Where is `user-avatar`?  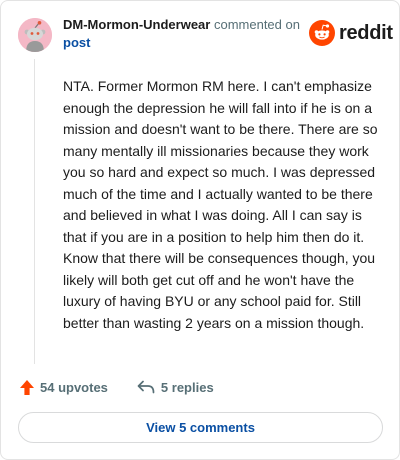
user-avatar is located at coordinates (35, 35).